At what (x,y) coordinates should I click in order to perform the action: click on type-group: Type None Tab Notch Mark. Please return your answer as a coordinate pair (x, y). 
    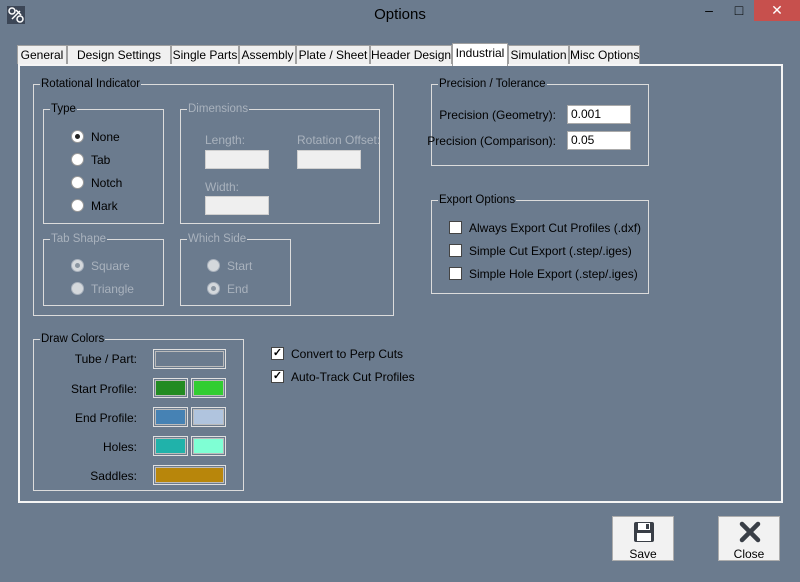
    Looking at the image, I should click on (103, 163).